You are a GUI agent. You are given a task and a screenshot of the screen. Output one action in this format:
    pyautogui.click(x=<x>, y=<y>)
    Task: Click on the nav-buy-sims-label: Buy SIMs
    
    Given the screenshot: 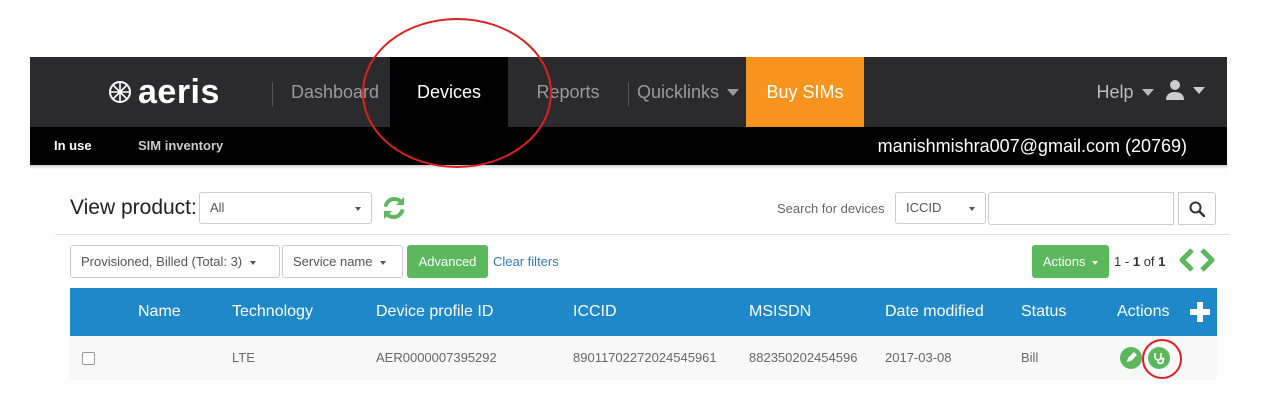 What is the action you would take?
    pyautogui.click(x=805, y=91)
    